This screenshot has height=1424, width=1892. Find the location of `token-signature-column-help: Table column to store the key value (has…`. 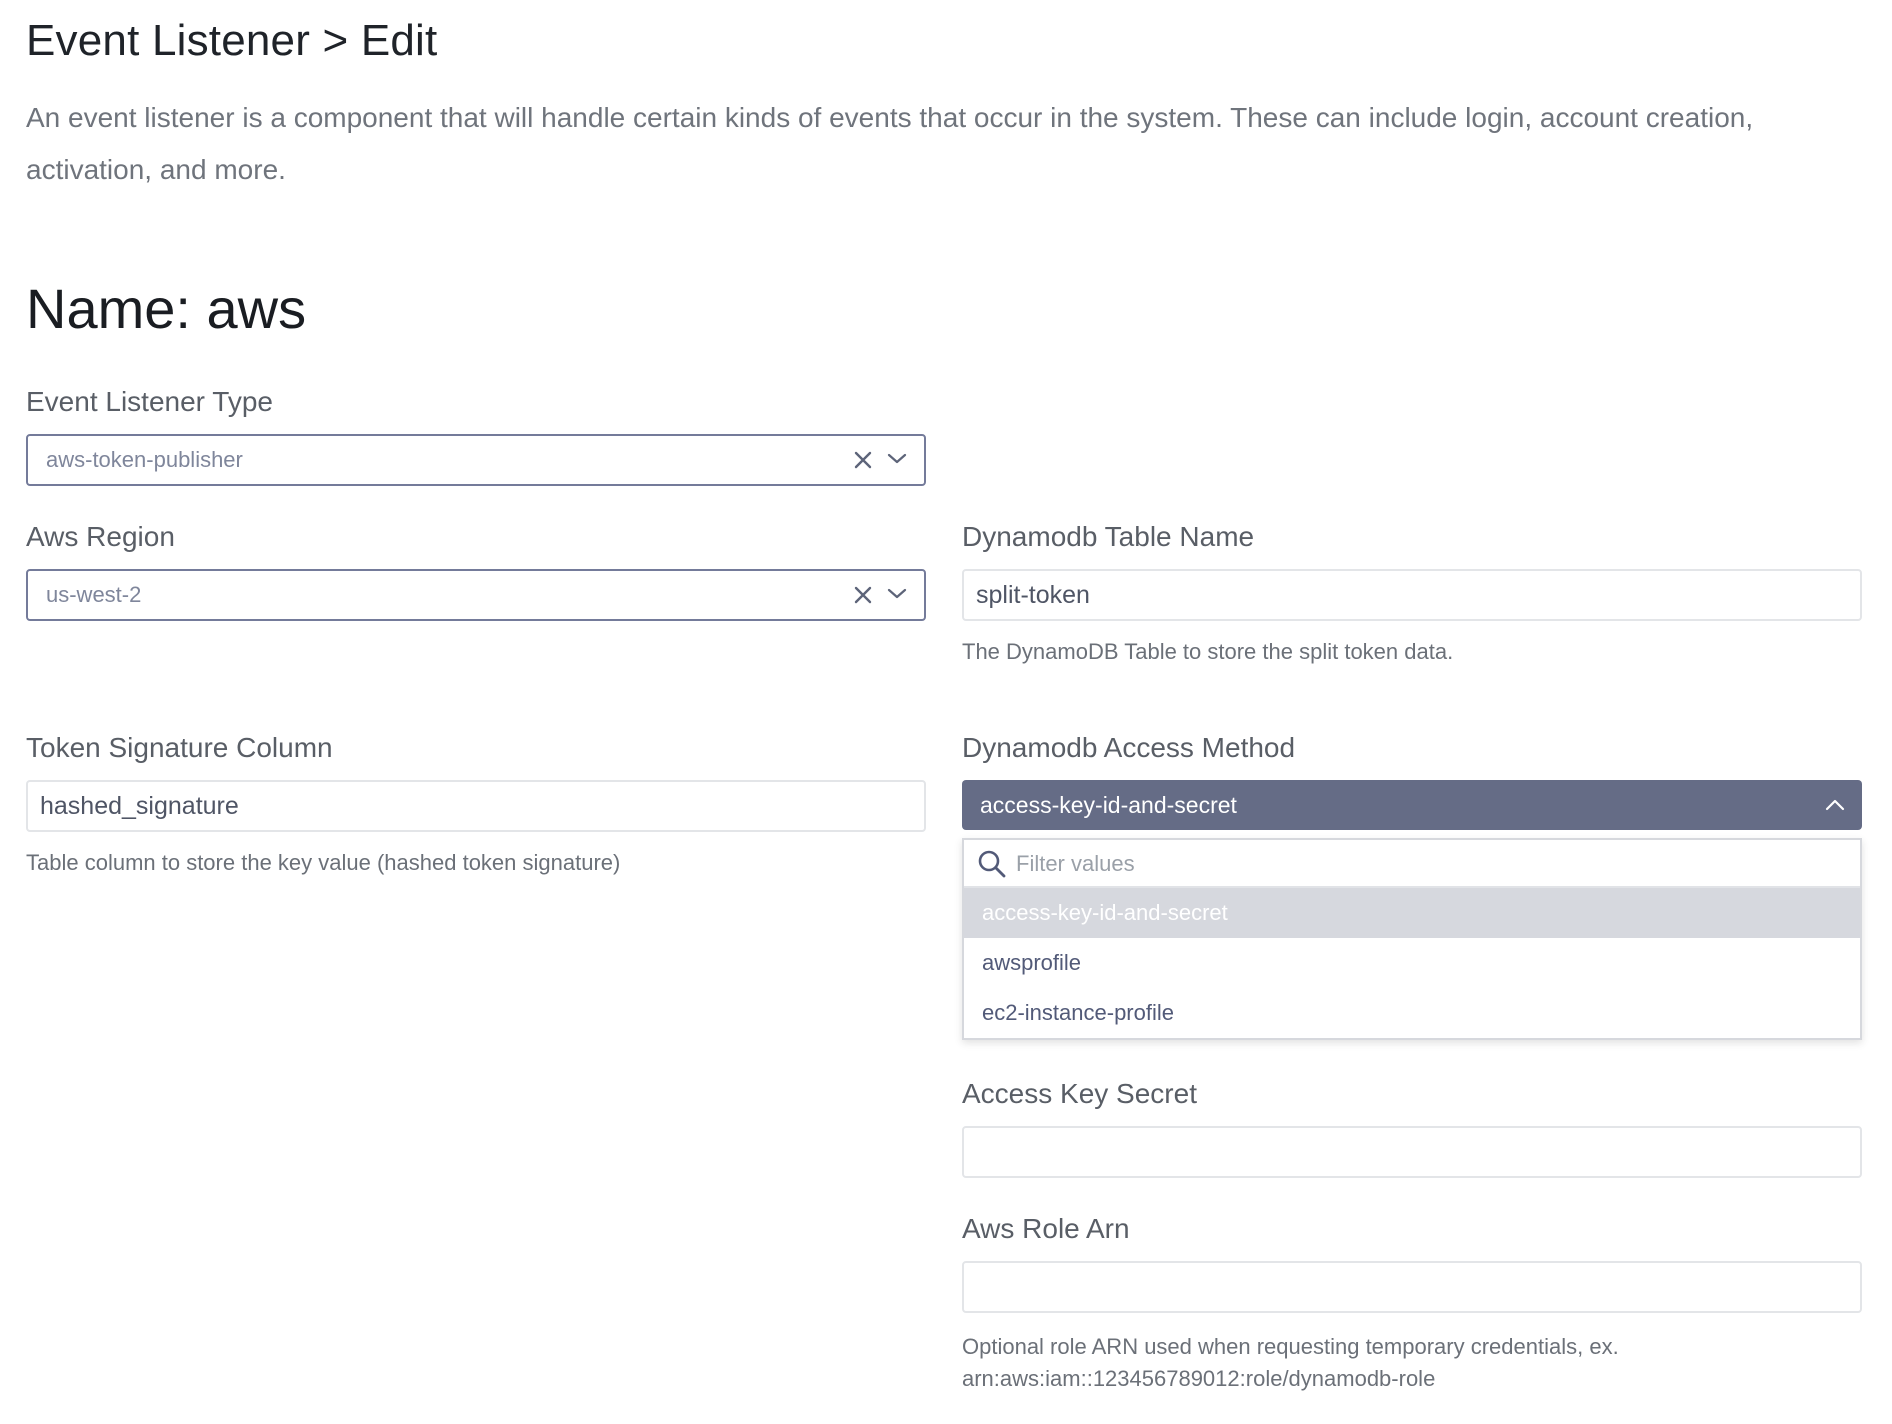

token-signature-column-help: Table column to store the key value (has… is located at coordinates (323, 862).